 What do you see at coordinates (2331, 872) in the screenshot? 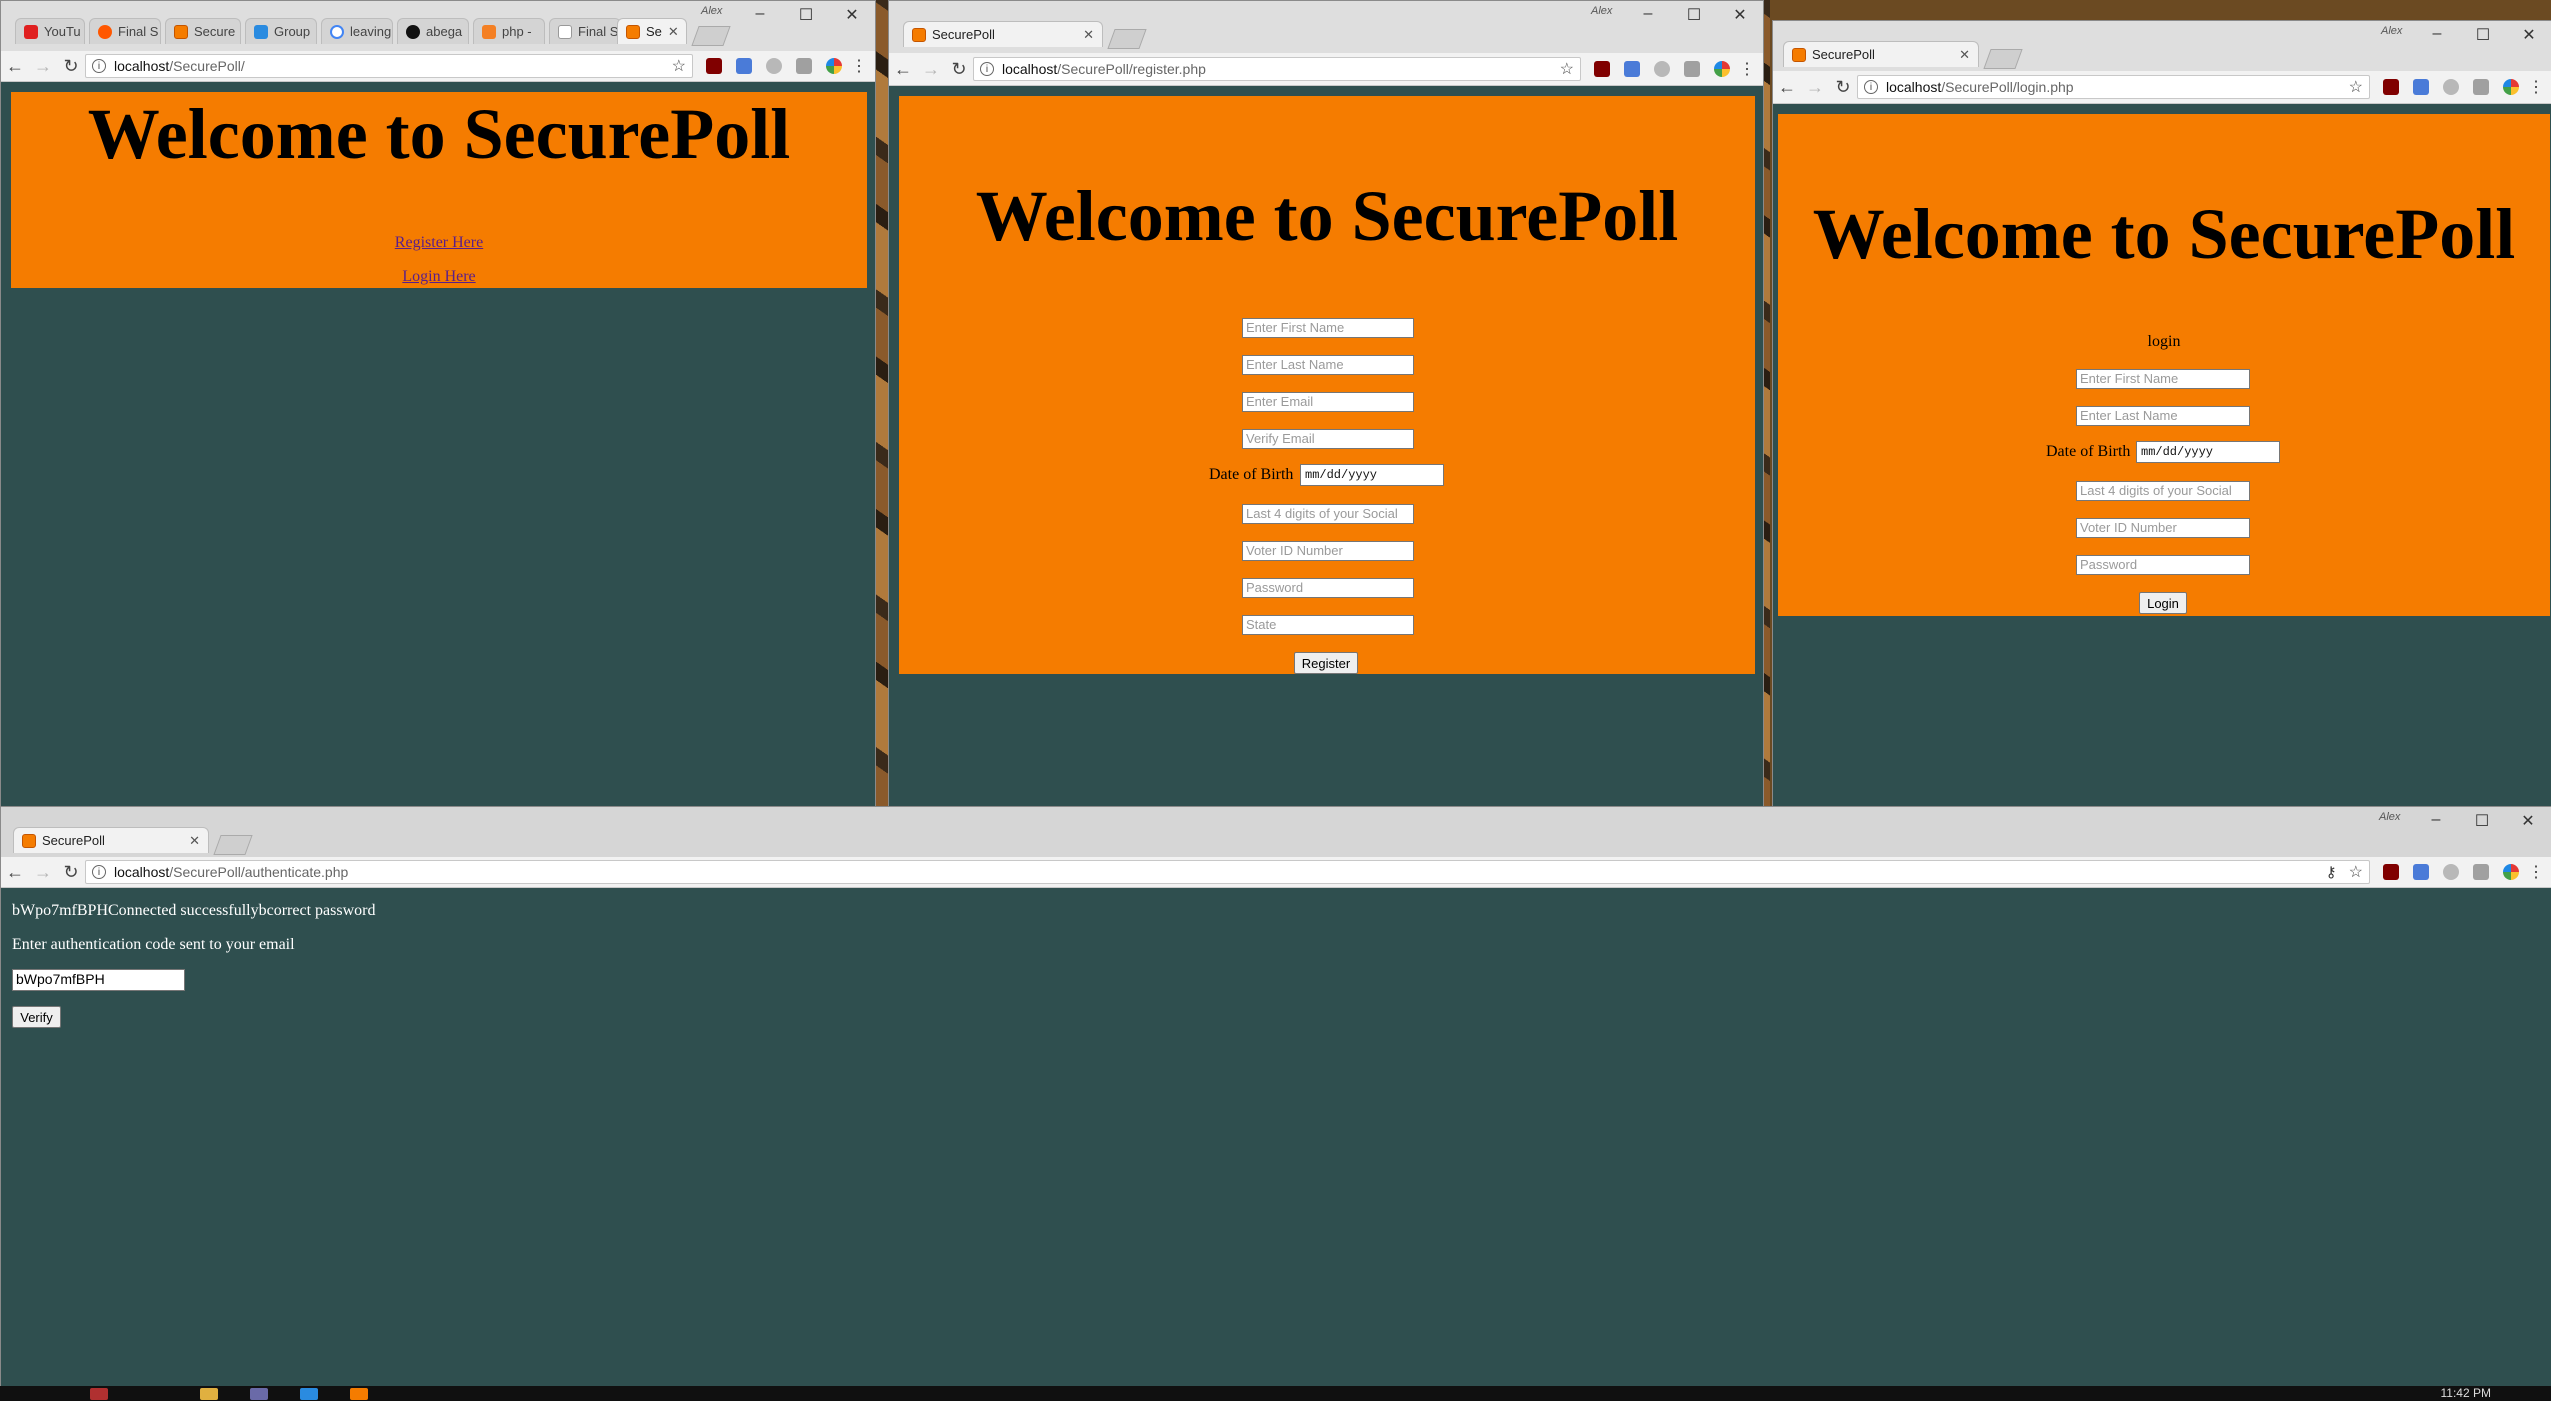
I see `saved-password-key-icon: ⚷` at bounding box center [2331, 872].